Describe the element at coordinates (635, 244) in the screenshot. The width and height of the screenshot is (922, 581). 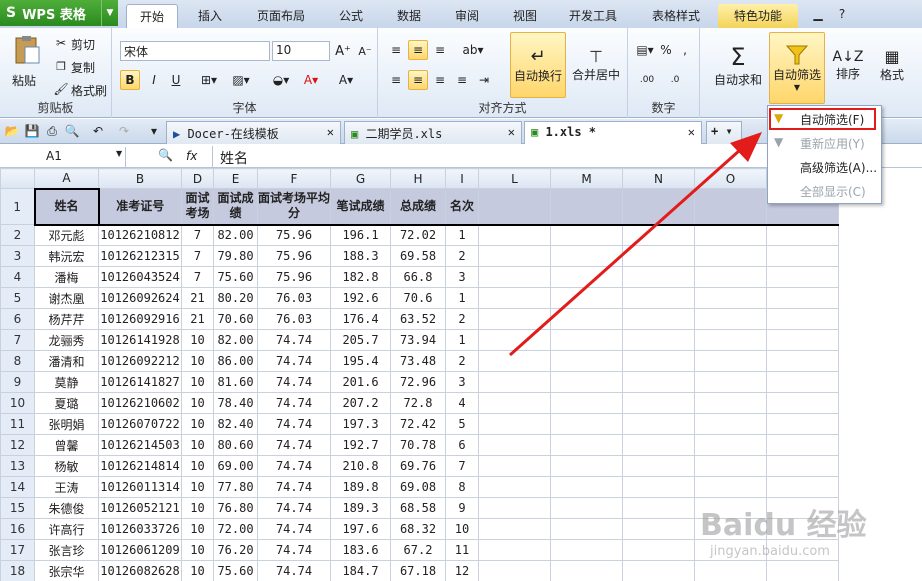
I see `red-arrow-annotation` at that location.